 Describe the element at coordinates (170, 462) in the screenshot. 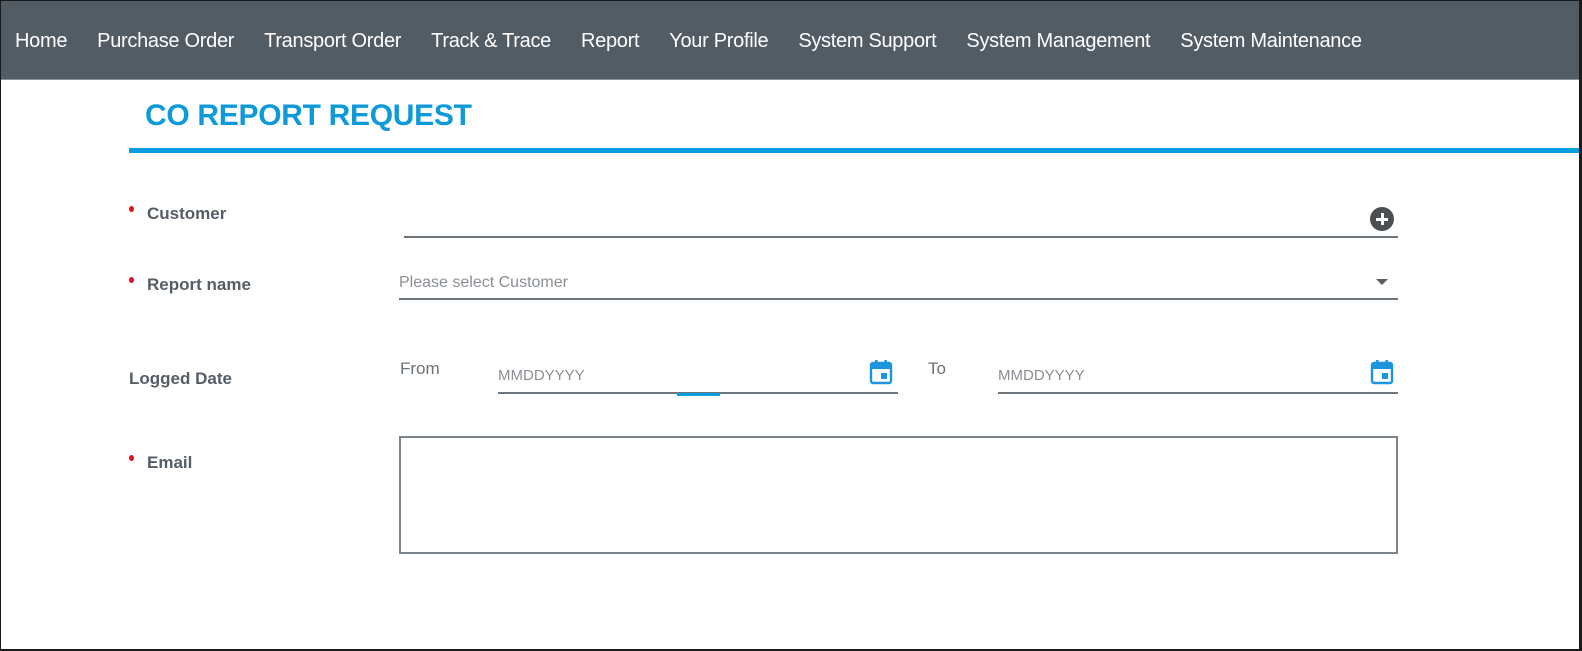

I see `email-label: Email` at that location.